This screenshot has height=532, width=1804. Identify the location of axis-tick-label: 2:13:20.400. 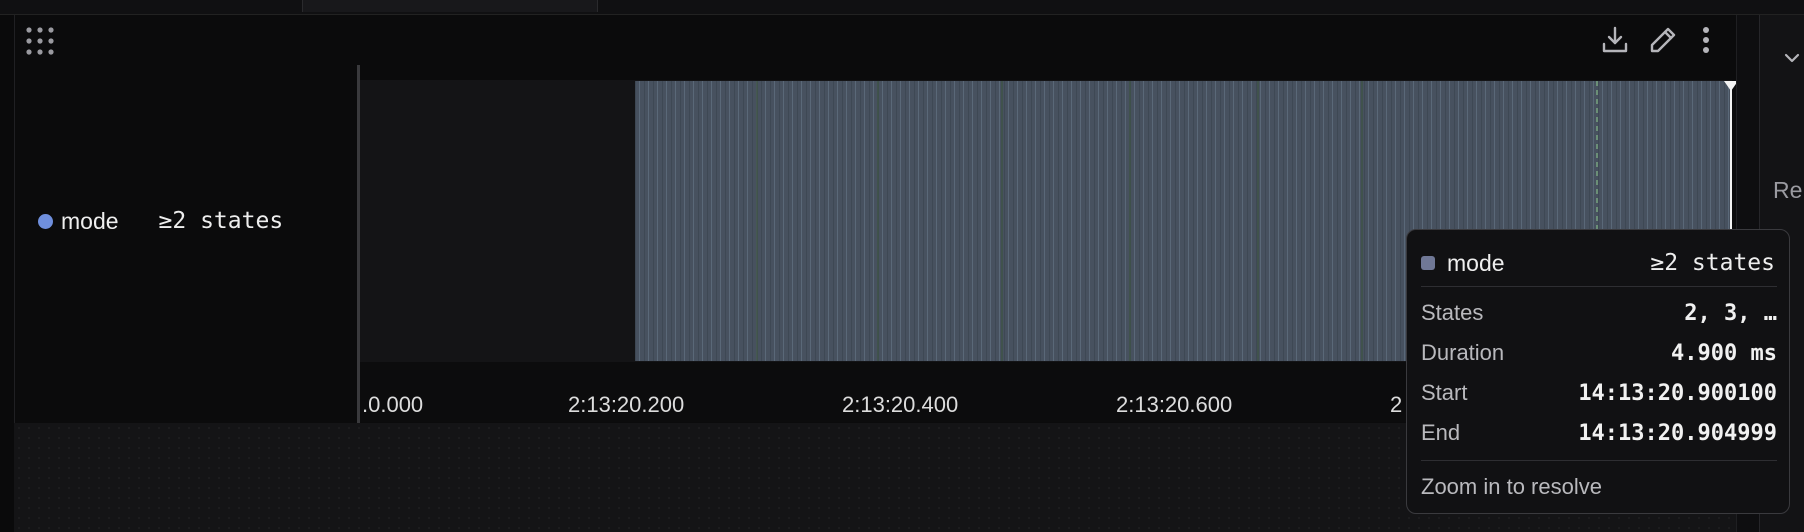
(900, 404).